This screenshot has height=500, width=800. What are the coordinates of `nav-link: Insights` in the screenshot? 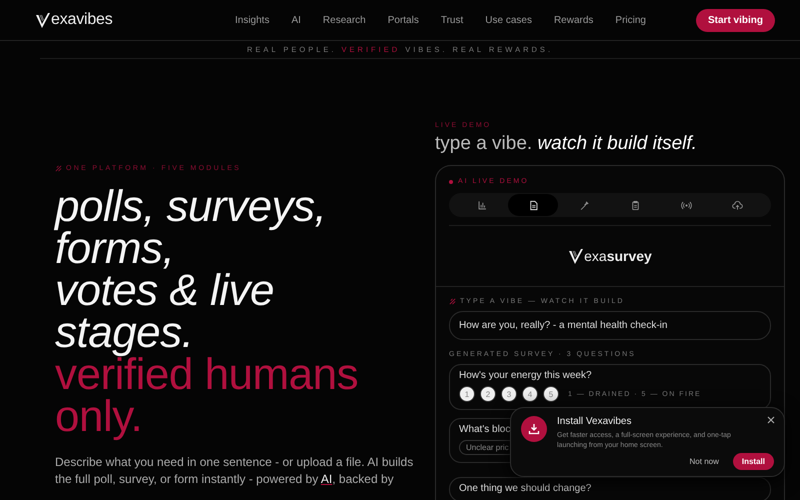 It's located at (252, 20).